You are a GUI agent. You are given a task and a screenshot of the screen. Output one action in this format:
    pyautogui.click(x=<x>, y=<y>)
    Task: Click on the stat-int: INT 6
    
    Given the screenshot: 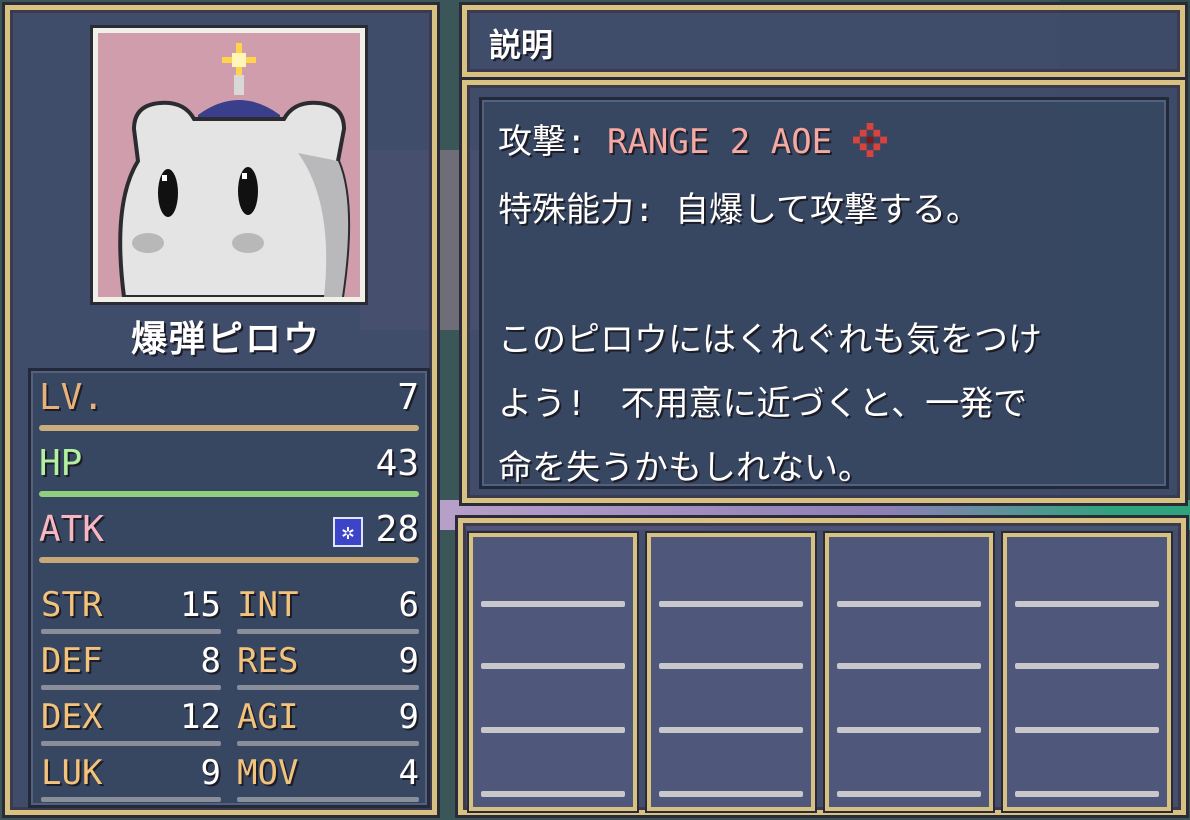 What is the action you would take?
    pyautogui.click(x=328, y=612)
    